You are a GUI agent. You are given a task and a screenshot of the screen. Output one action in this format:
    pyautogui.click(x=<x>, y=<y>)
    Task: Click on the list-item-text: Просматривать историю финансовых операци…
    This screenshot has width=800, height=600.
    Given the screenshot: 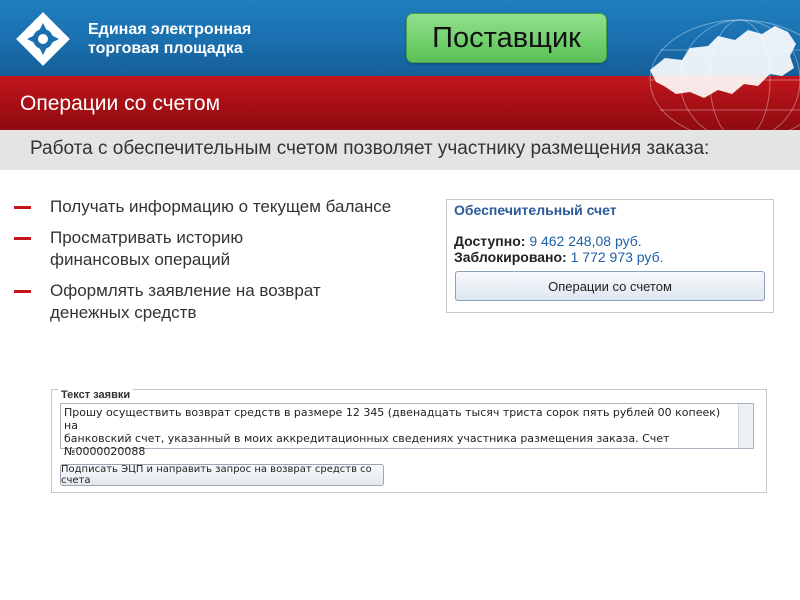 What is the action you would take?
    pyautogui.click(x=147, y=248)
    